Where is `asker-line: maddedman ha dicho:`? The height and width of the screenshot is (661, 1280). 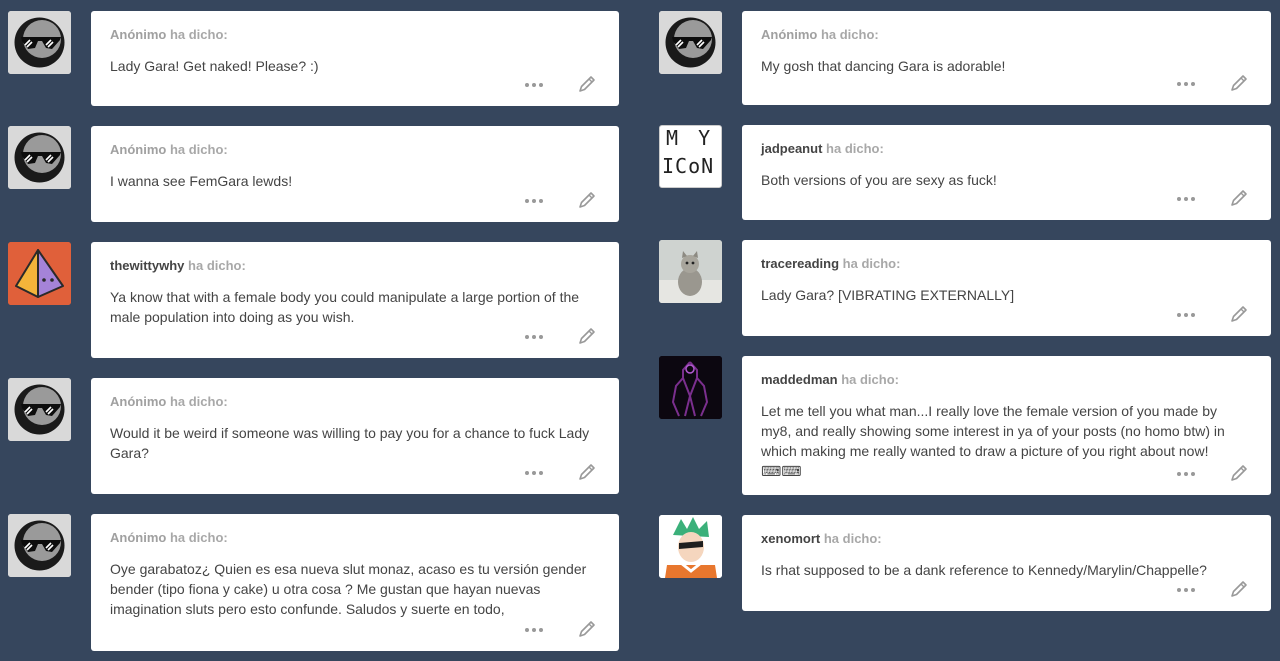 asker-line: maddedman ha dicho: is located at coordinates (830, 379).